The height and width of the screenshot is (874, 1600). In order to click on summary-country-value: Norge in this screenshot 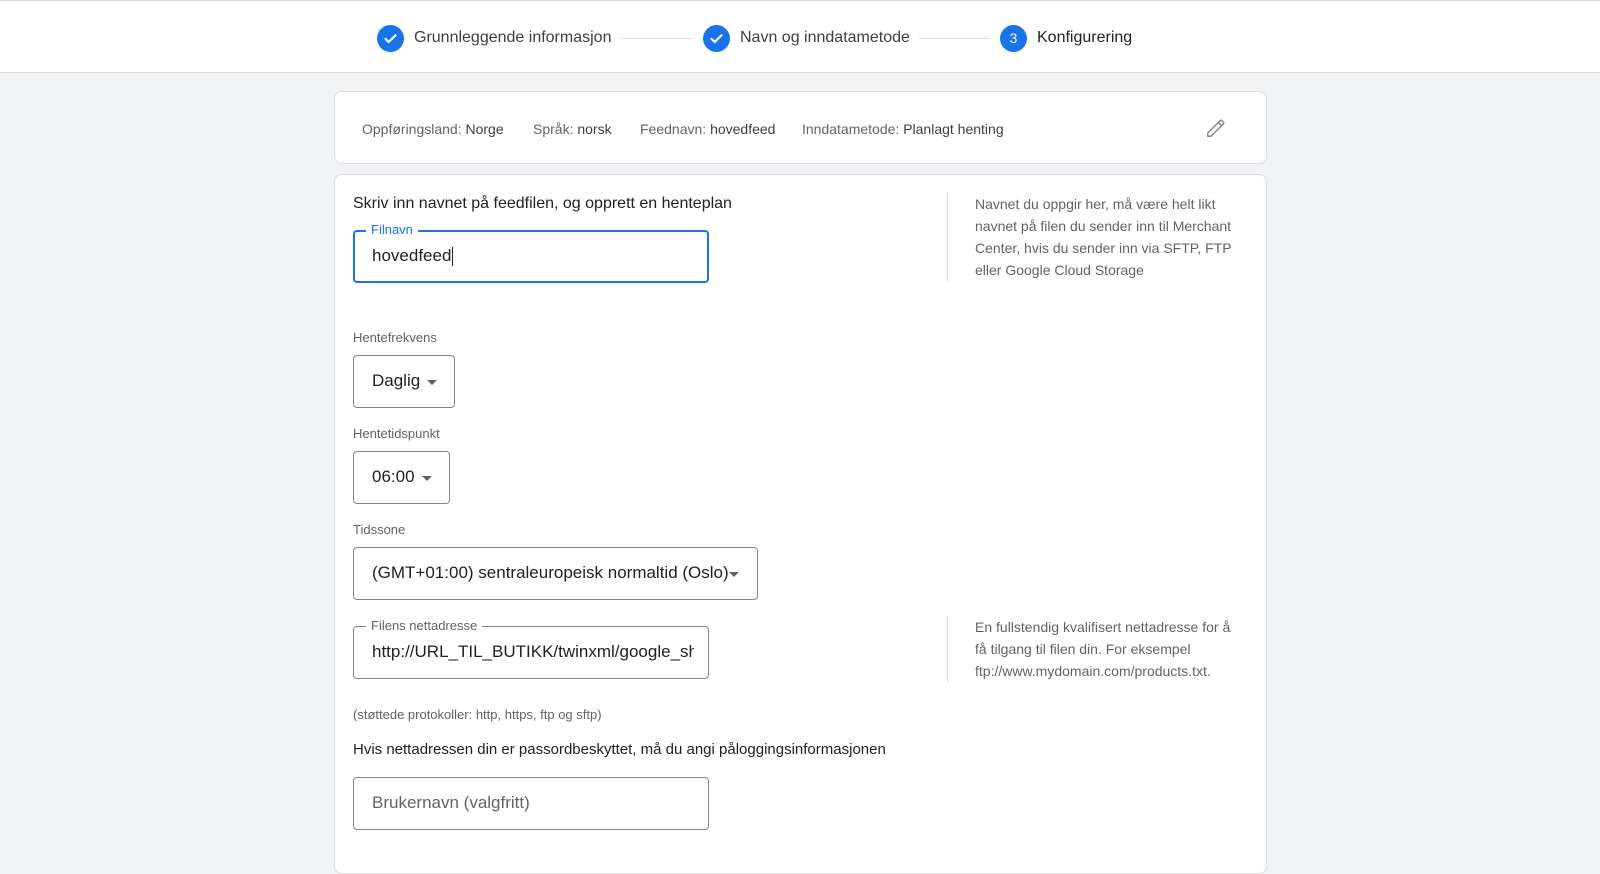, I will do `click(484, 129)`.